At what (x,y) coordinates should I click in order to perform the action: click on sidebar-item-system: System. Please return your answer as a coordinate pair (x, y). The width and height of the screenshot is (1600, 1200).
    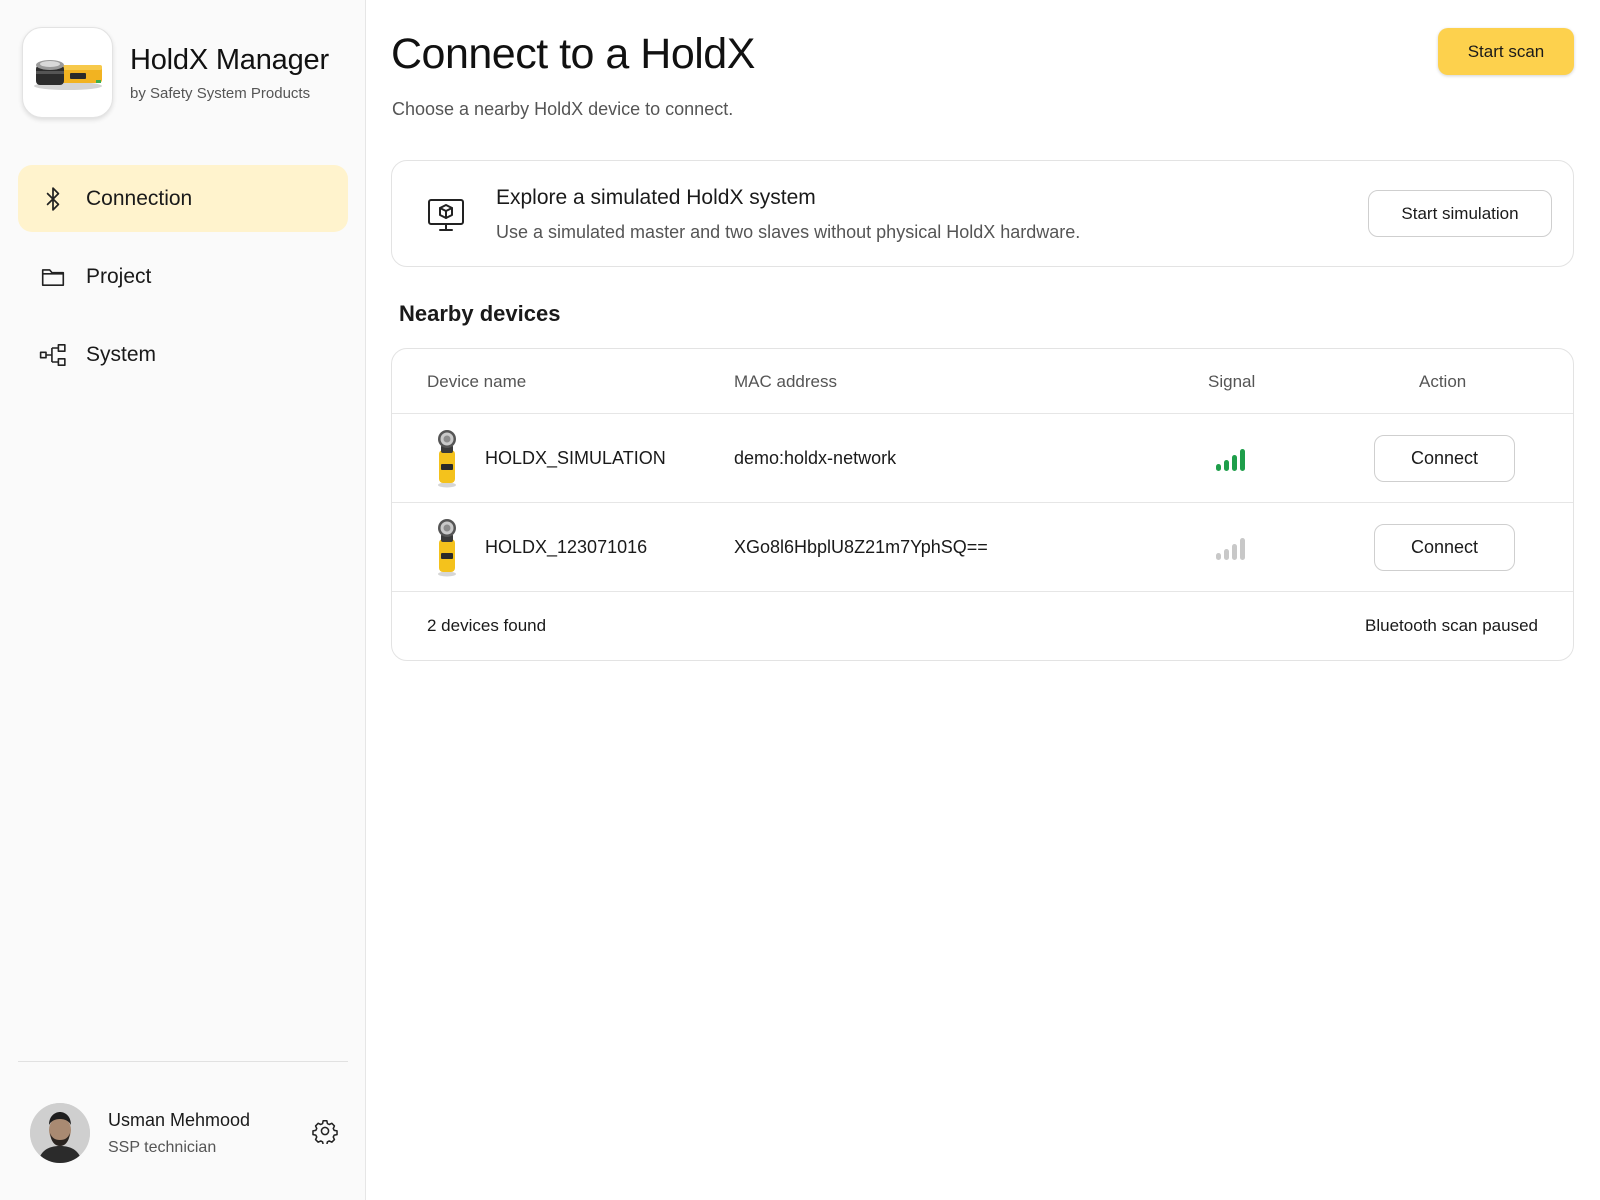
    Looking at the image, I should click on (183, 354).